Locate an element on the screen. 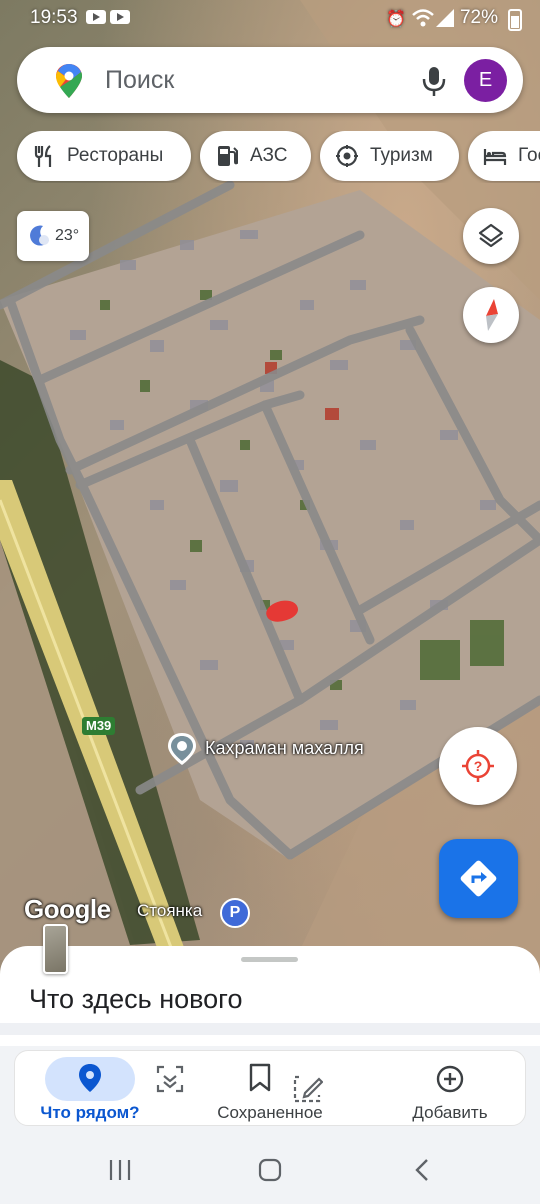 Image resolution: width=540 pixels, height=1204 pixels. camera-icon is located at coordinates (347, 156).